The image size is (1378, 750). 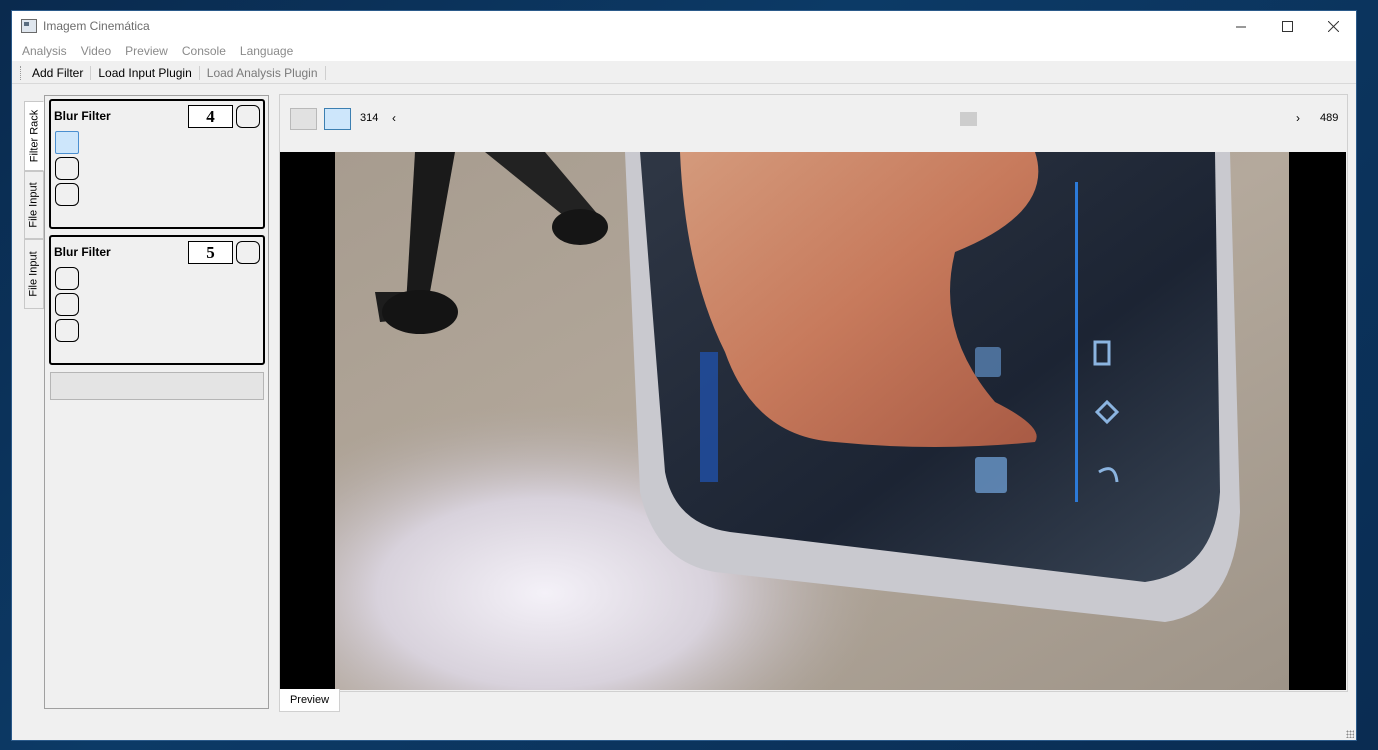 I want to click on filter-number: 5, so click(x=210, y=252).